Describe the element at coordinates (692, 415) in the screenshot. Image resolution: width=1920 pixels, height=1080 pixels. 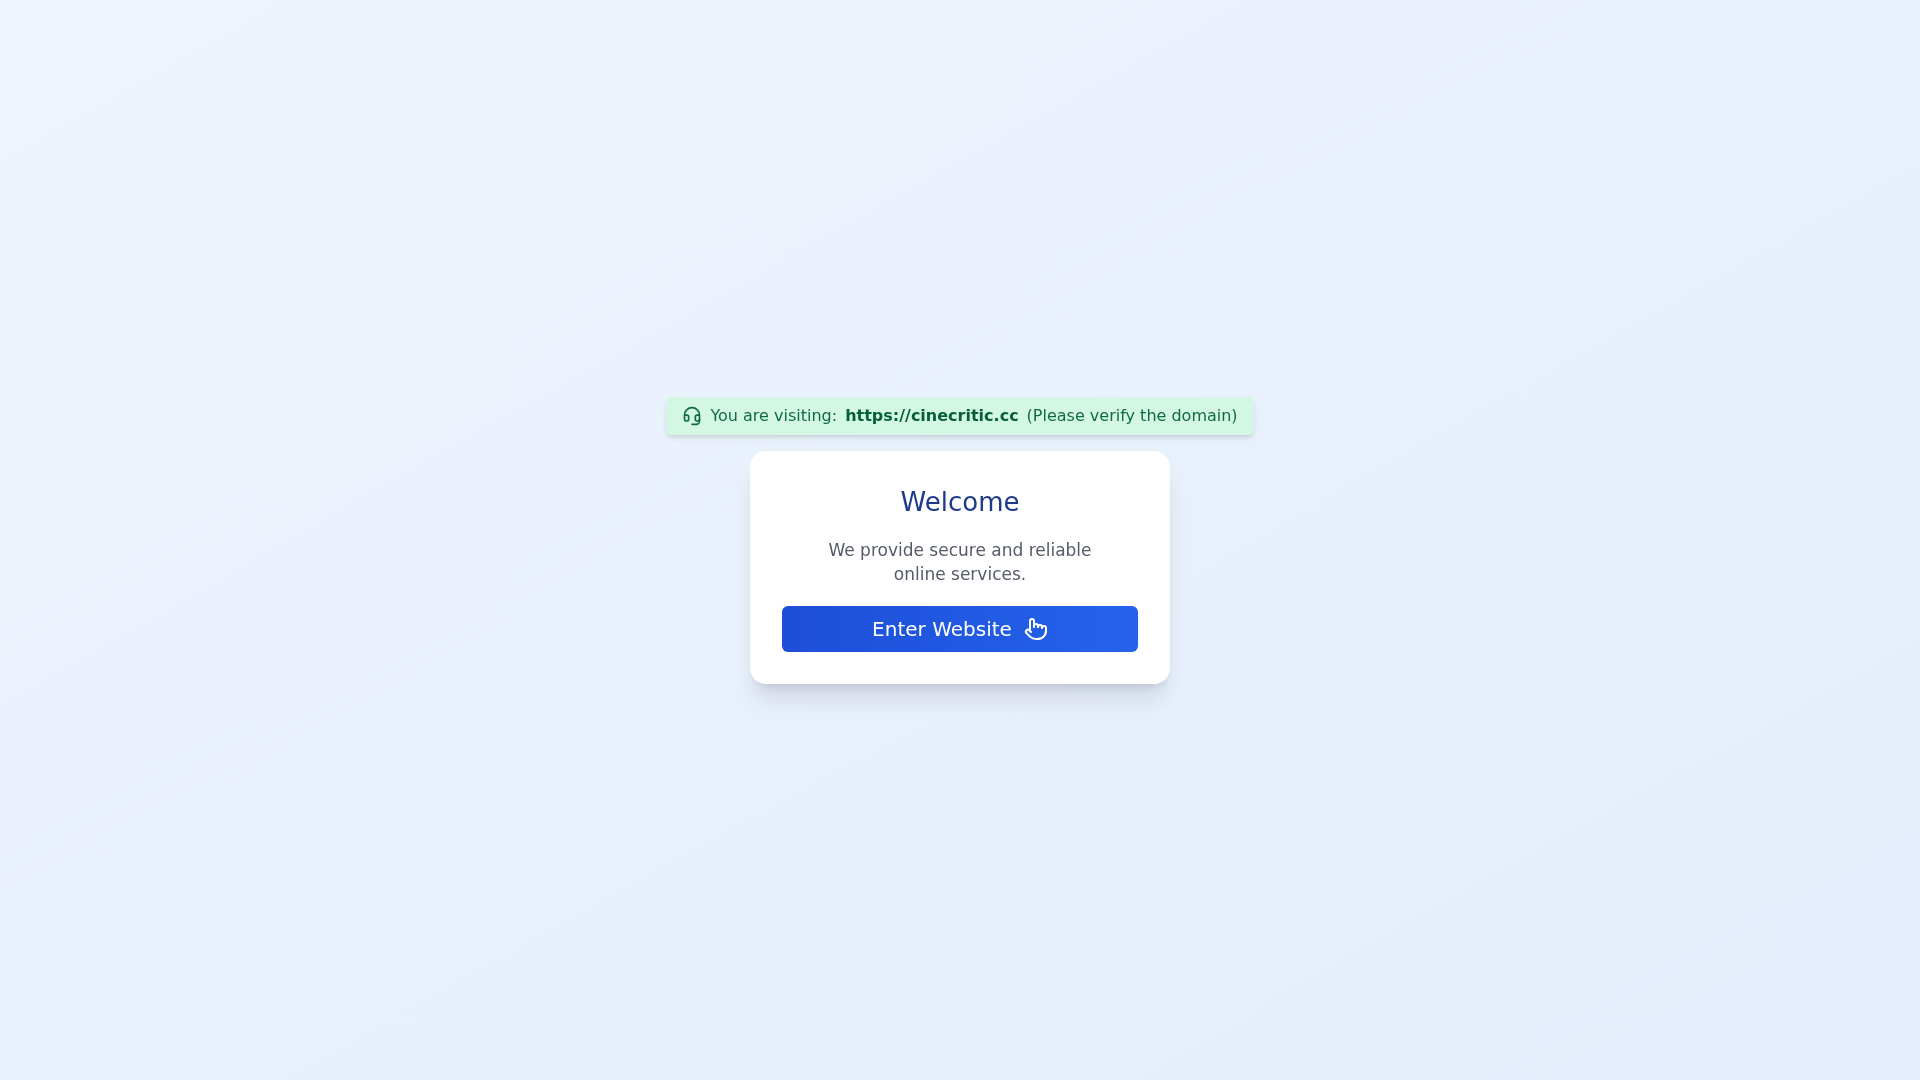
I see `headset-icon` at that location.